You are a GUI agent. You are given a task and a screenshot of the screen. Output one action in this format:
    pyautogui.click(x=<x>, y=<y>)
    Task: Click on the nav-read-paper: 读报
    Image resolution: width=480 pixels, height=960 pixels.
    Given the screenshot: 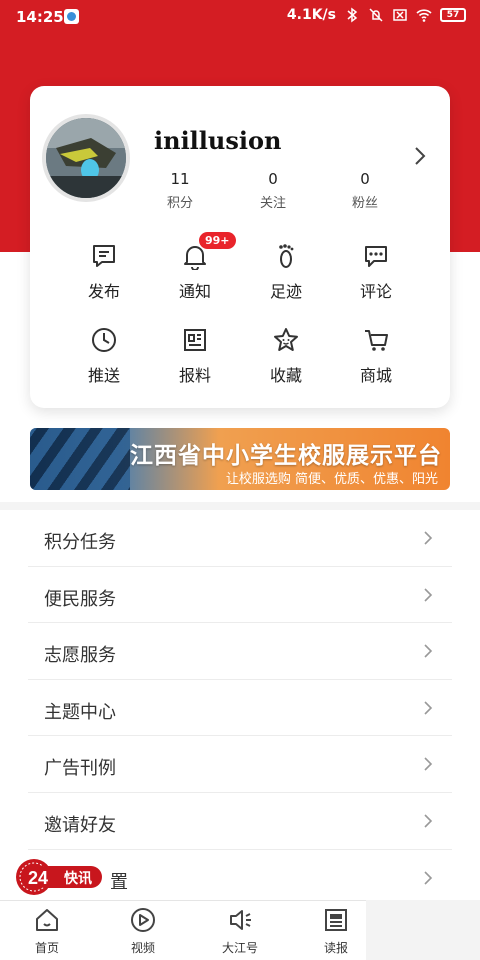 What is the action you would take?
    pyautogui.click(x=336, y=931)
    